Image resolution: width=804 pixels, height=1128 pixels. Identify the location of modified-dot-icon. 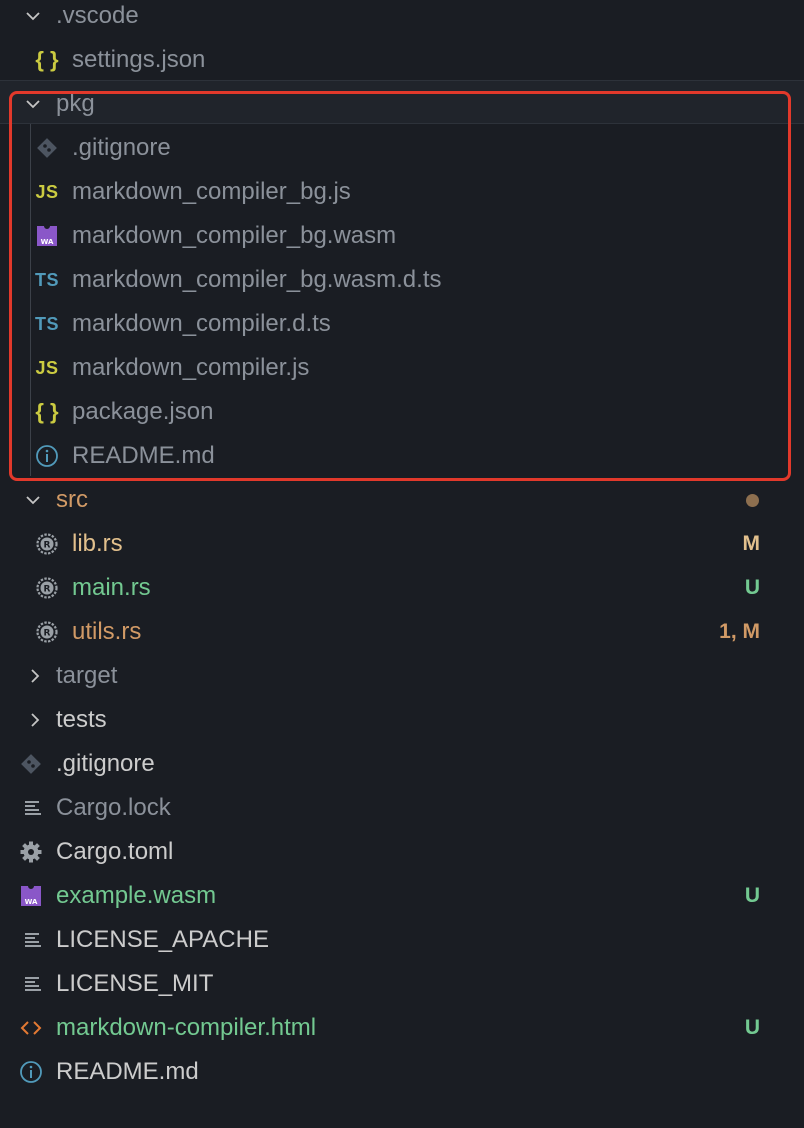
(752, 500).